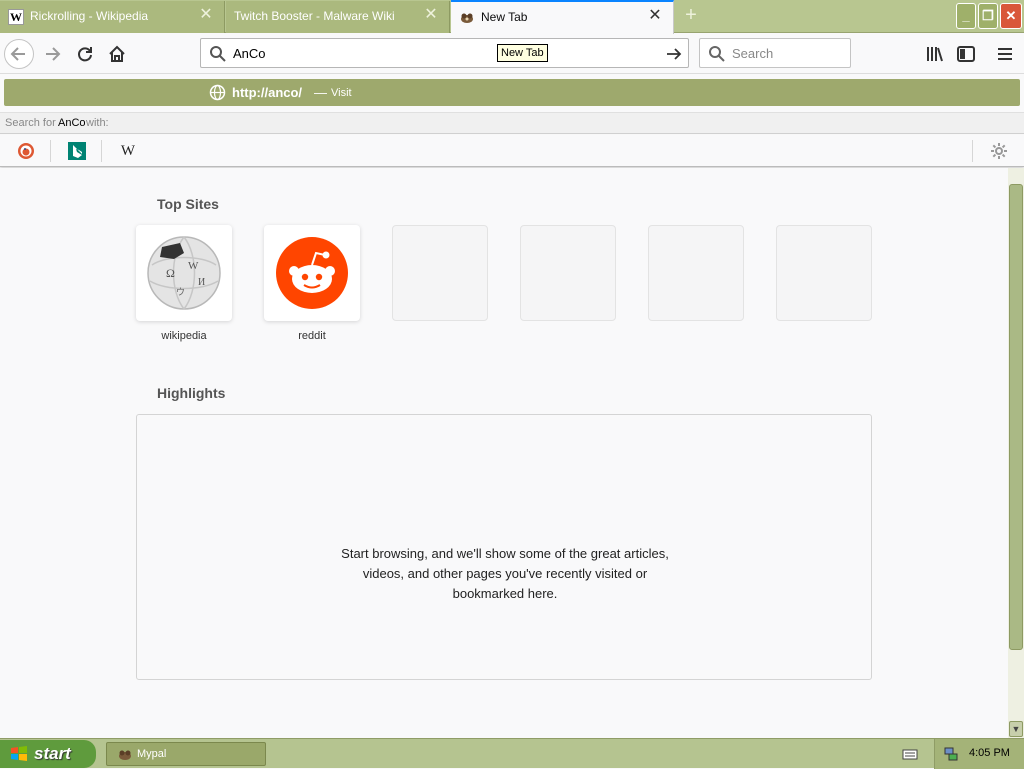  I want to click on tab-title: Twitch Booster - Malware Wiki, so click(314, 16).